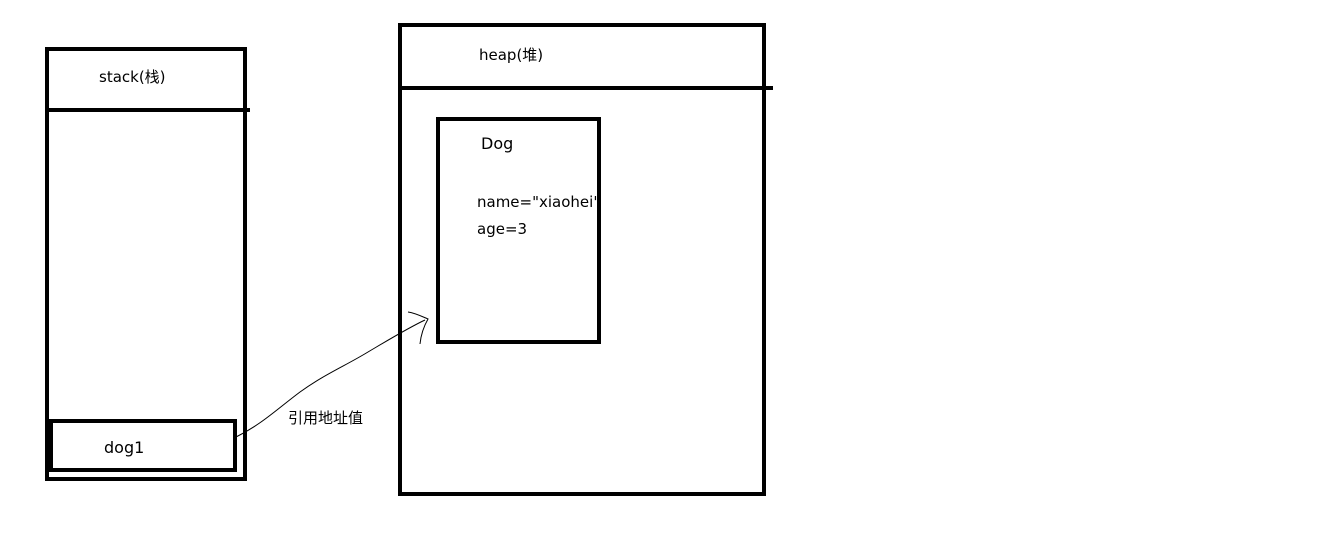 The height and width of the screenshot is (534, 1319). I want to click on reference-arrow, so click(332, 374).